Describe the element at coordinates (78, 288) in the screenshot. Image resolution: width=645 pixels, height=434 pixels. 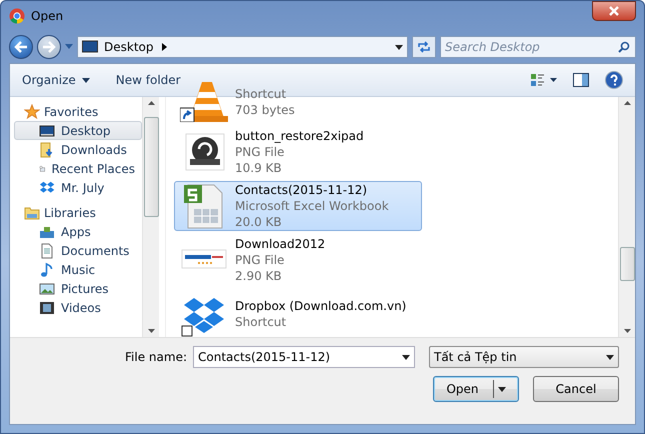
I see `sidebar-item: Pictures` at that location.